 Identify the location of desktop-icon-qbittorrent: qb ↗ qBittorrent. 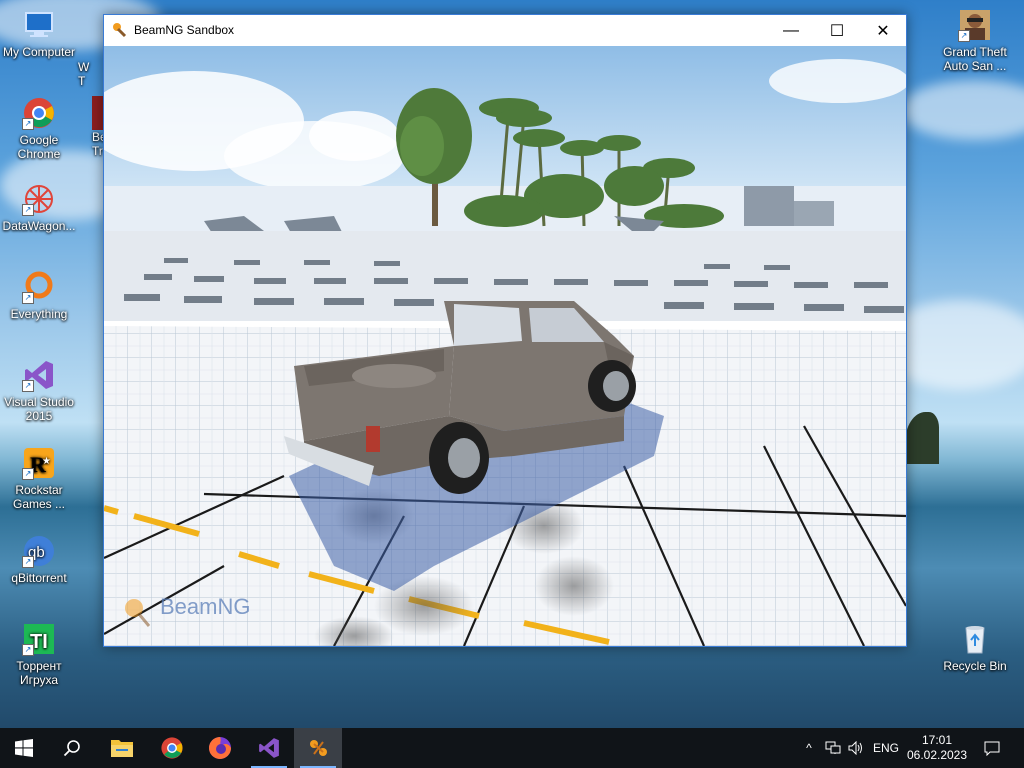
(39, 559).